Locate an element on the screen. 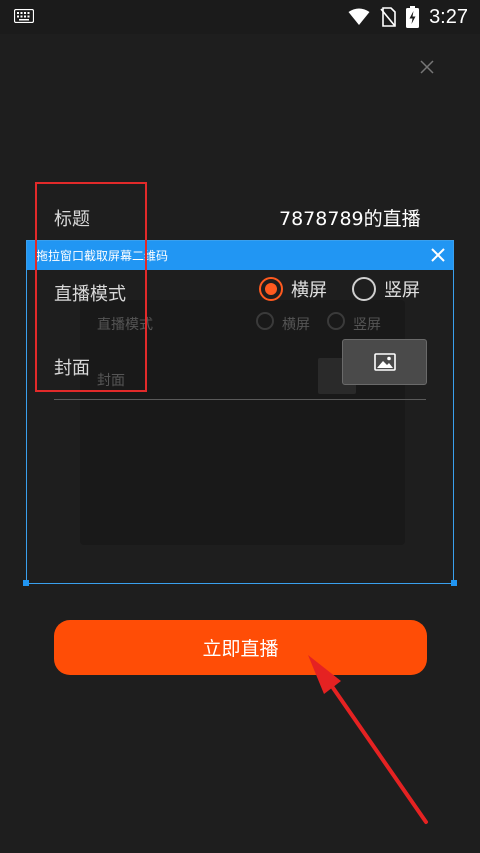  cover-picker-button is located at coordinates (384, 362).